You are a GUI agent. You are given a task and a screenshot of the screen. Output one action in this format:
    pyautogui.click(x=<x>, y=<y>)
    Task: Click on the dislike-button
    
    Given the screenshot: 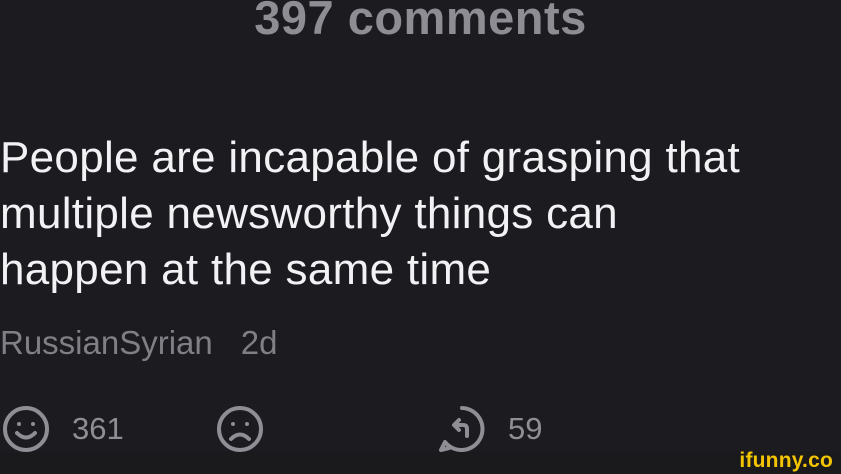 What is the action you would take?
    pyautogui.click(x=240, y=429)
    